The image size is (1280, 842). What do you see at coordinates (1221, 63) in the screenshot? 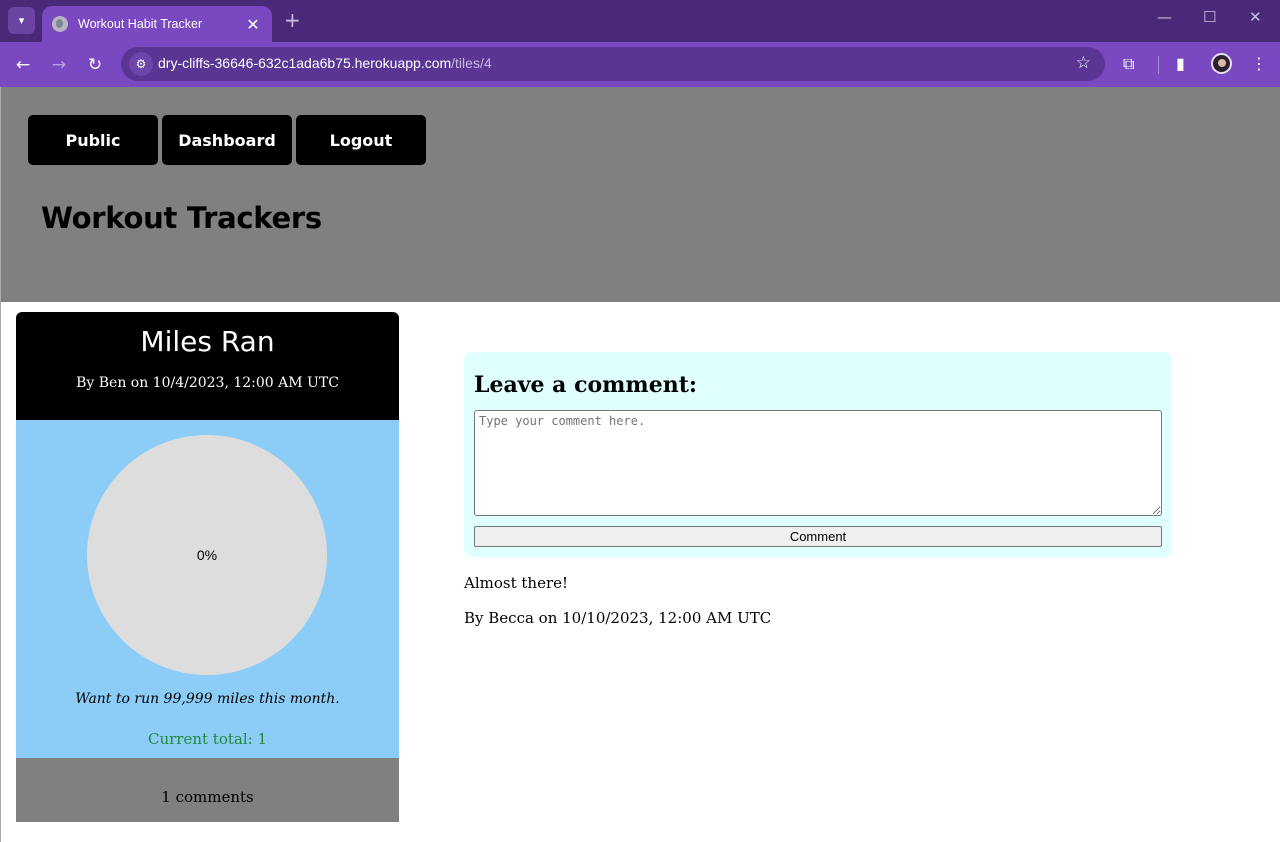
I see `avatar` at bounding box center [1221, 63].